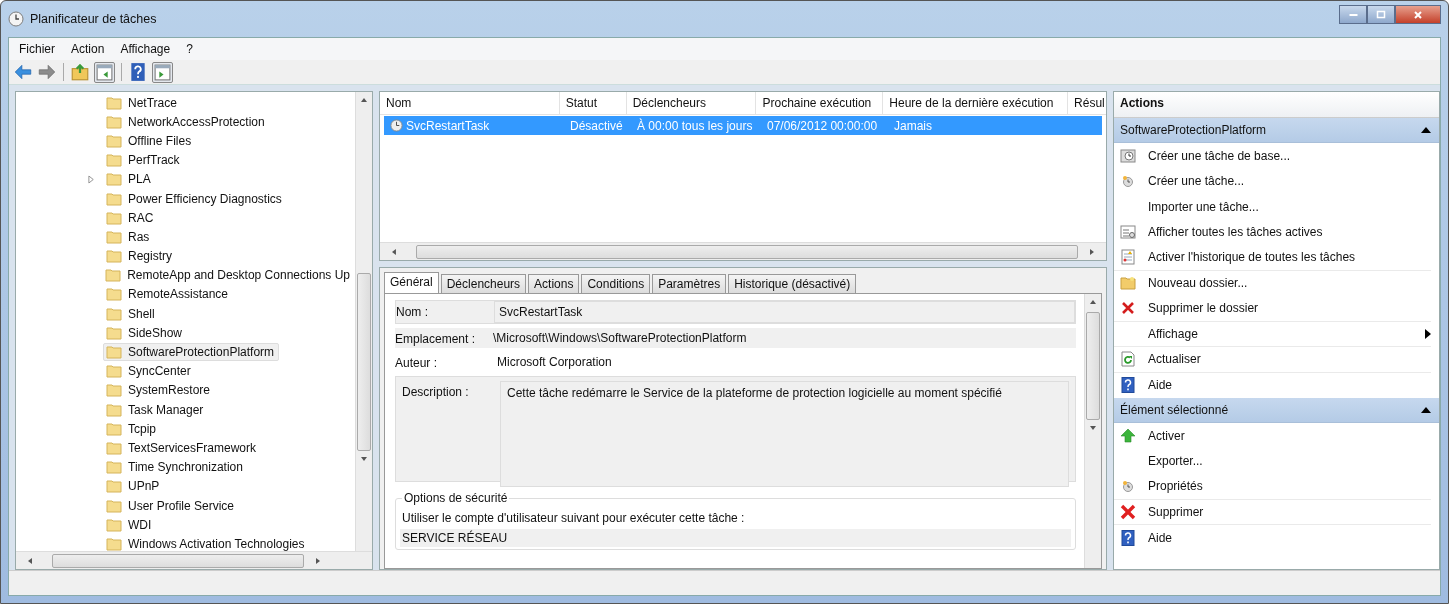 Image resolution: width=1449 pixels, height=604 pixels. What do you see at coordinates (1418, 14) in the screenshot?
I see `close-button` at bounding box center [1418, 14].